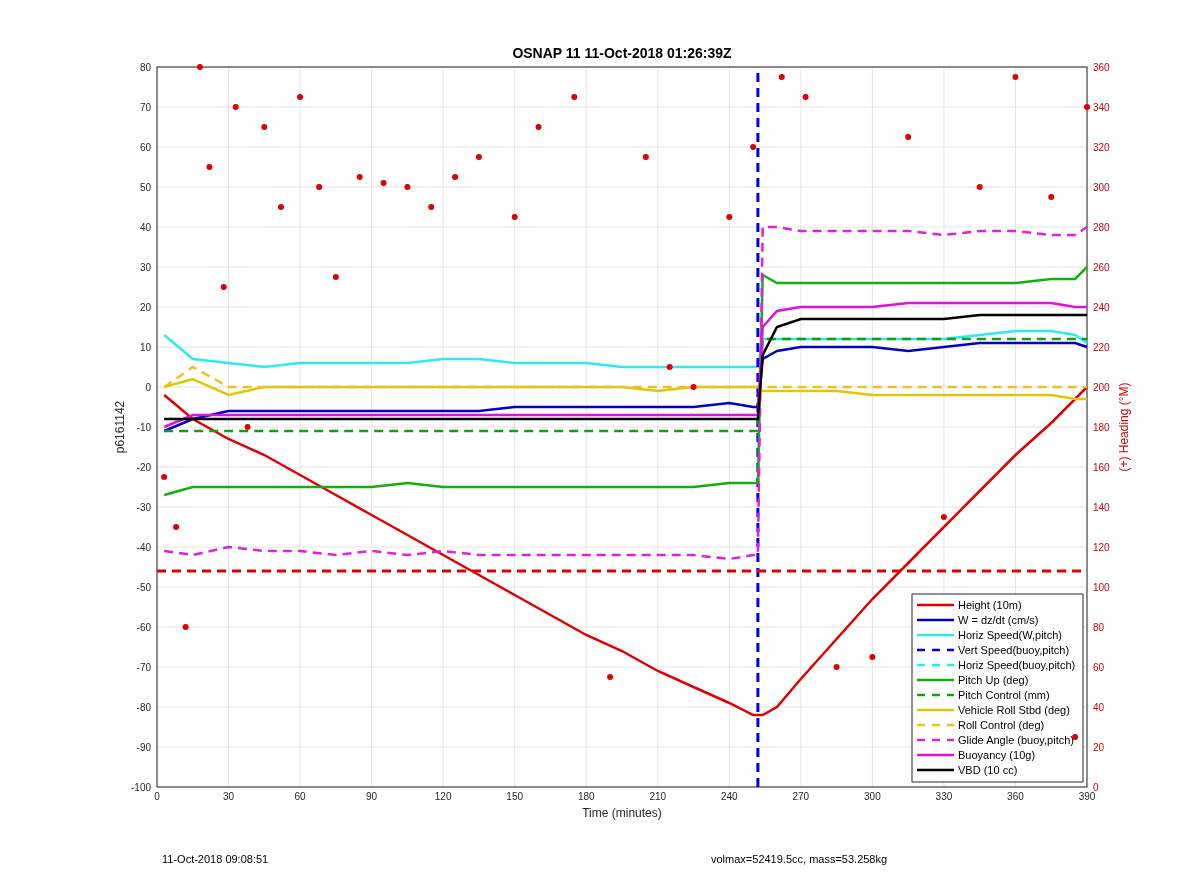  I want to click on right-tick-label: 100, so click(1101, 587).